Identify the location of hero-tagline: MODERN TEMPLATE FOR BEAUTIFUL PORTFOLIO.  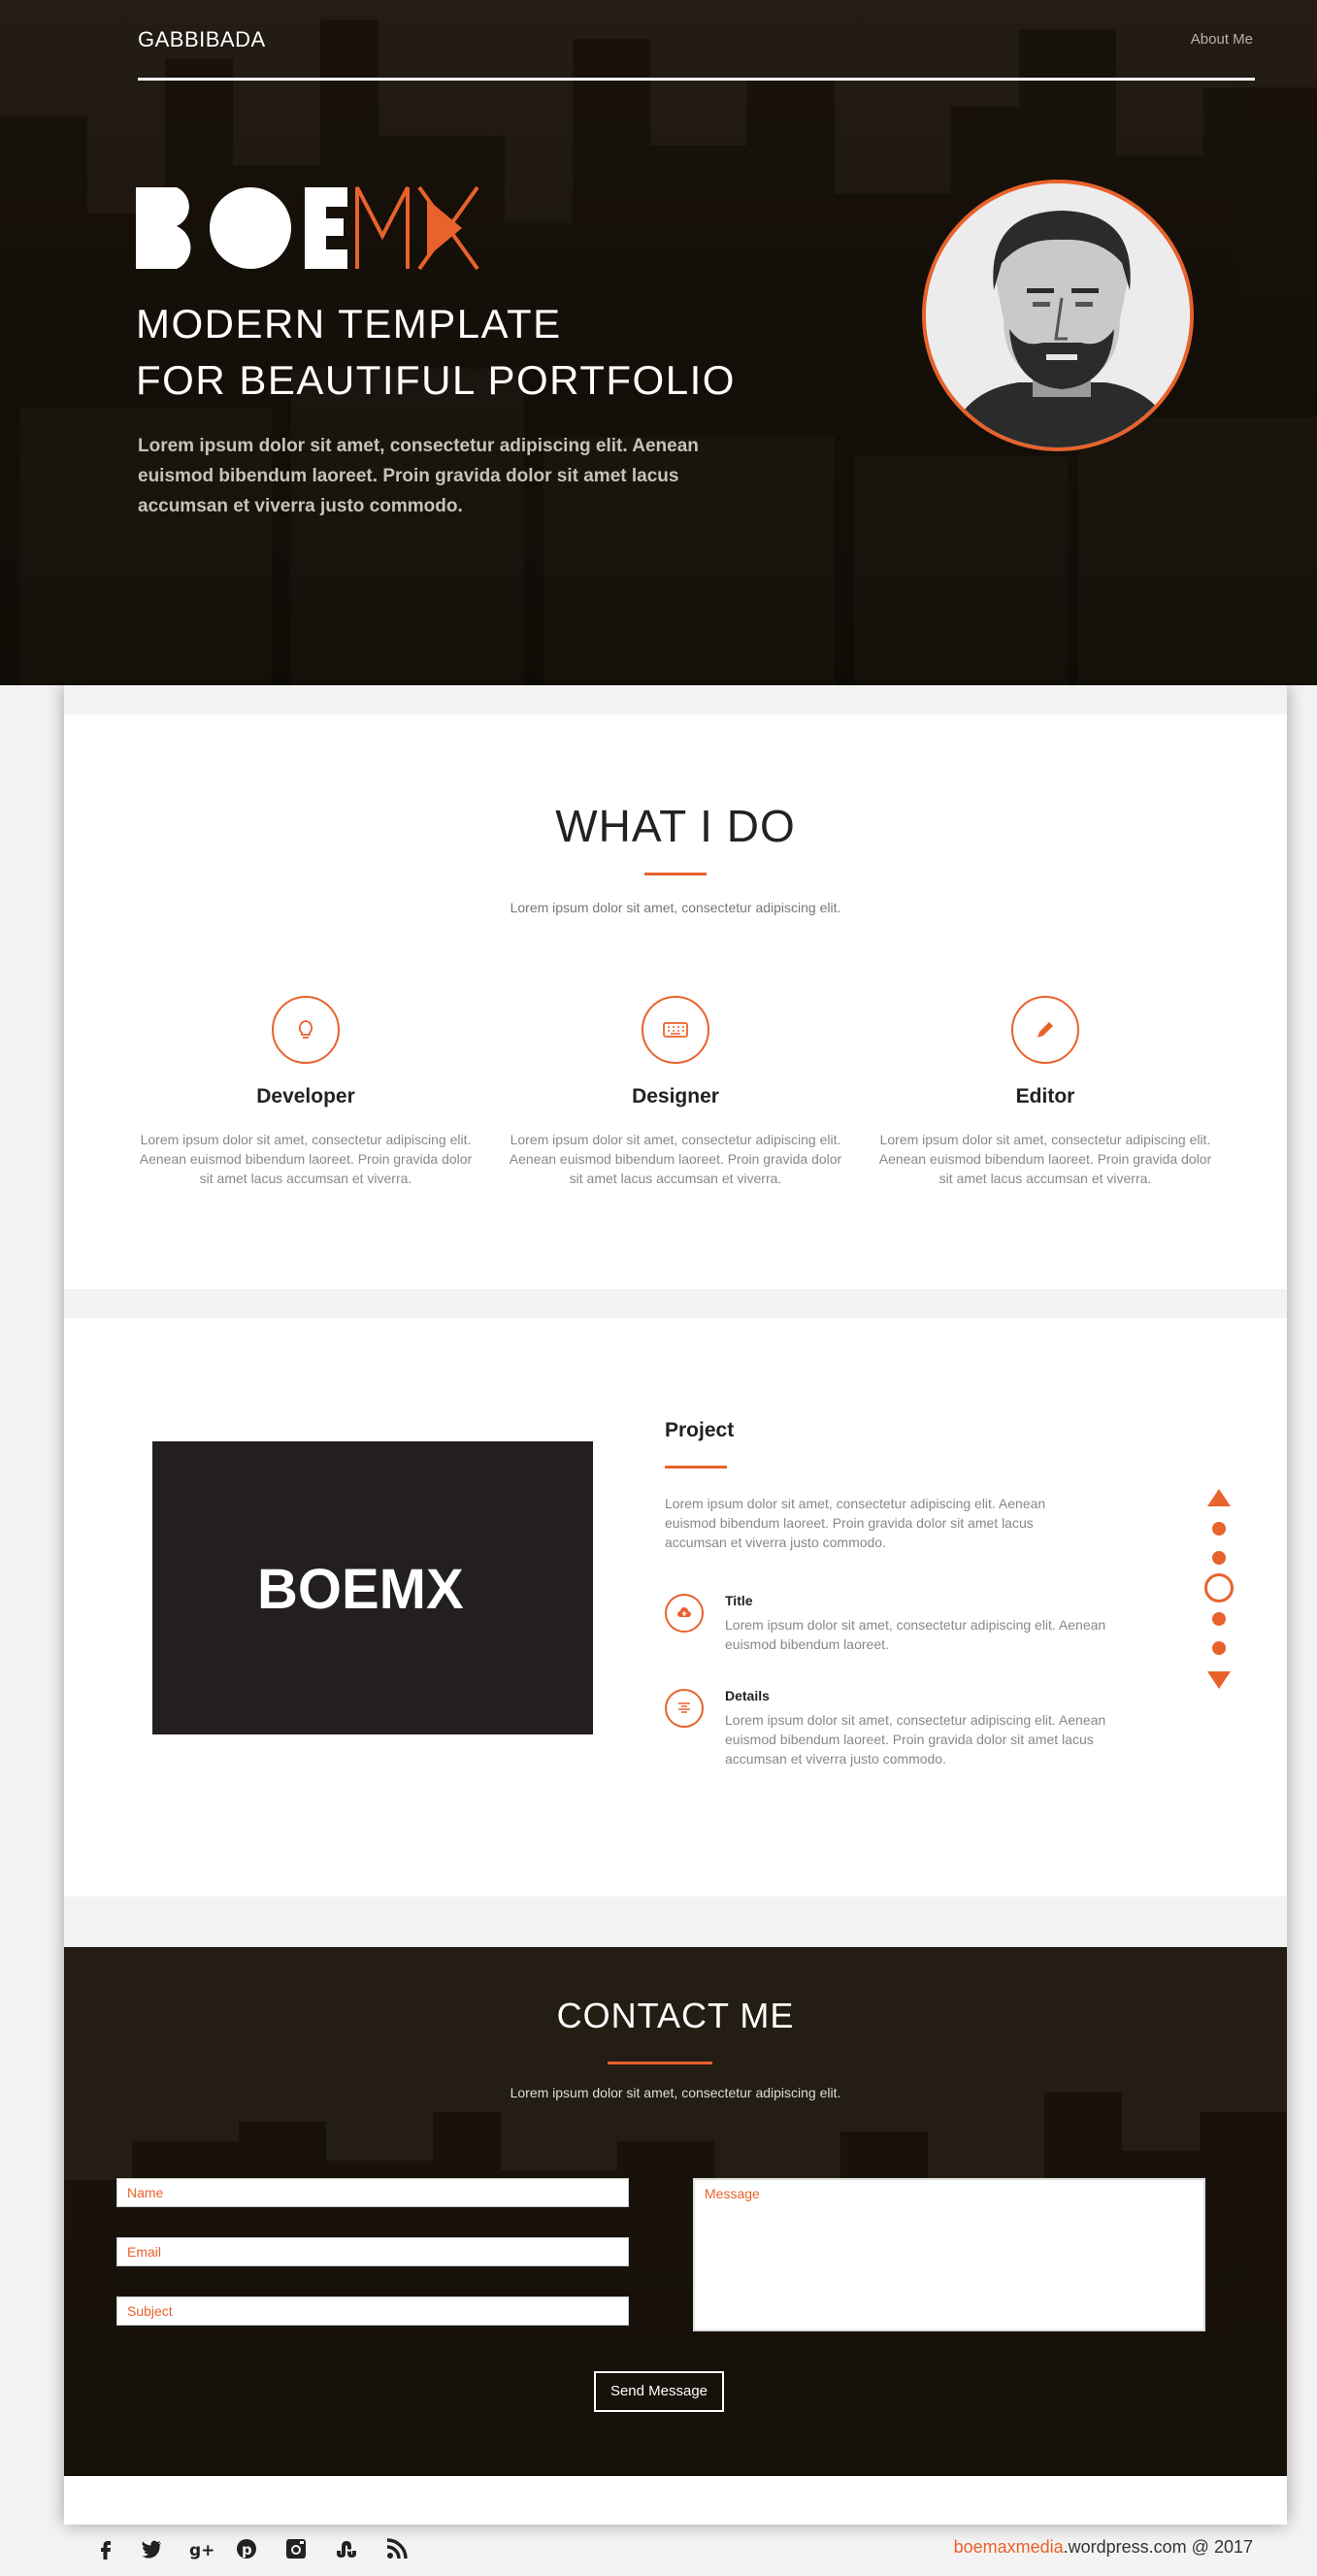
(436, 352).